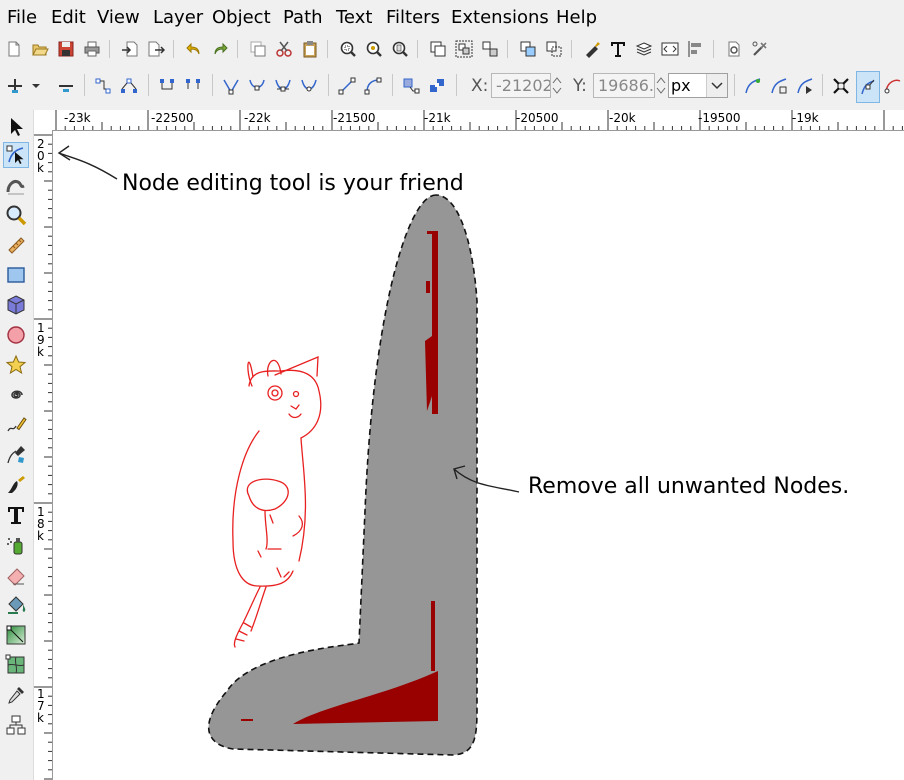 Image resolution: width=904 pixels, height=780 pixels. I want to click on dropper-tool-icon, so click(16, 695).